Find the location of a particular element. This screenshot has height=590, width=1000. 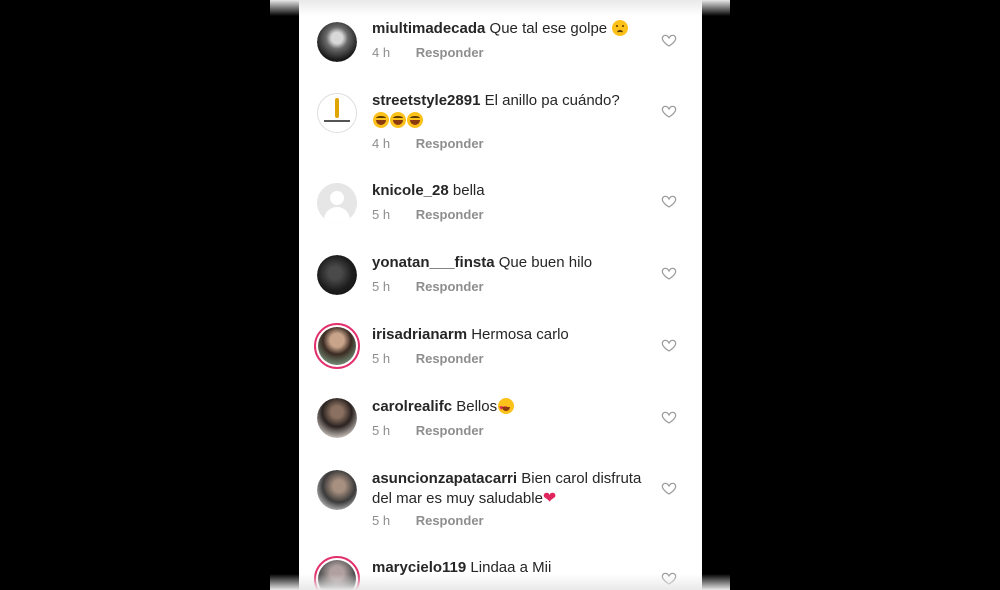

comment-text: yonatan___finsta Que buen hilo is located at coordinates (509, 263).